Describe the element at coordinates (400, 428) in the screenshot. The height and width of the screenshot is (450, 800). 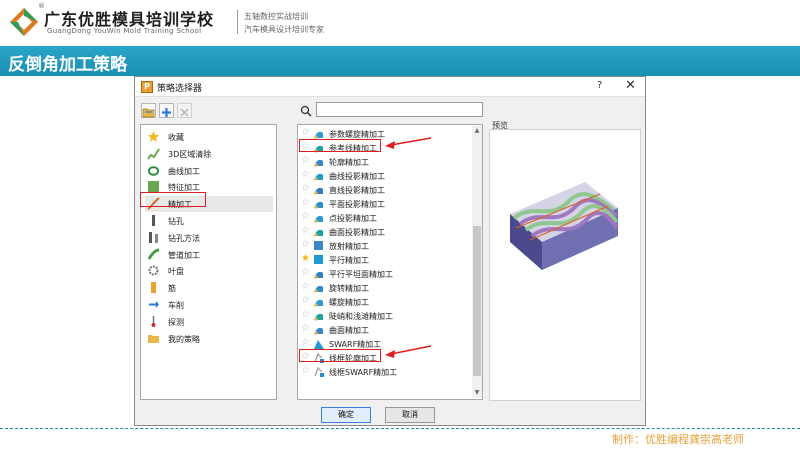
I see `footer-divider` at that location.